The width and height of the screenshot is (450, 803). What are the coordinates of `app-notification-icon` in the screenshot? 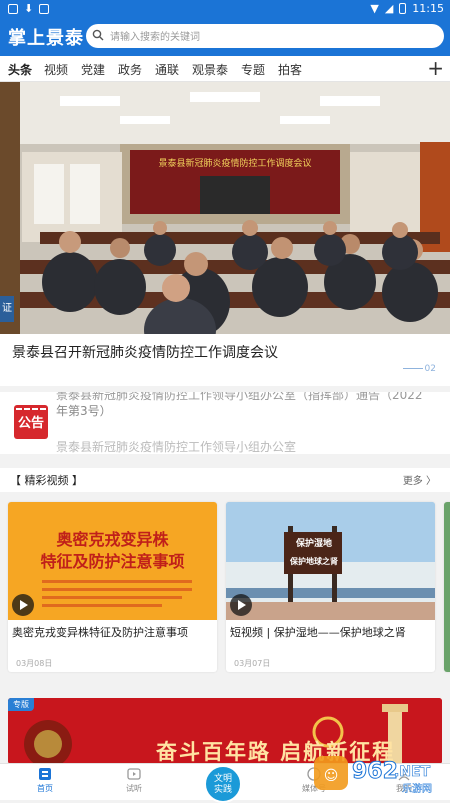 It's located at (13, 8).